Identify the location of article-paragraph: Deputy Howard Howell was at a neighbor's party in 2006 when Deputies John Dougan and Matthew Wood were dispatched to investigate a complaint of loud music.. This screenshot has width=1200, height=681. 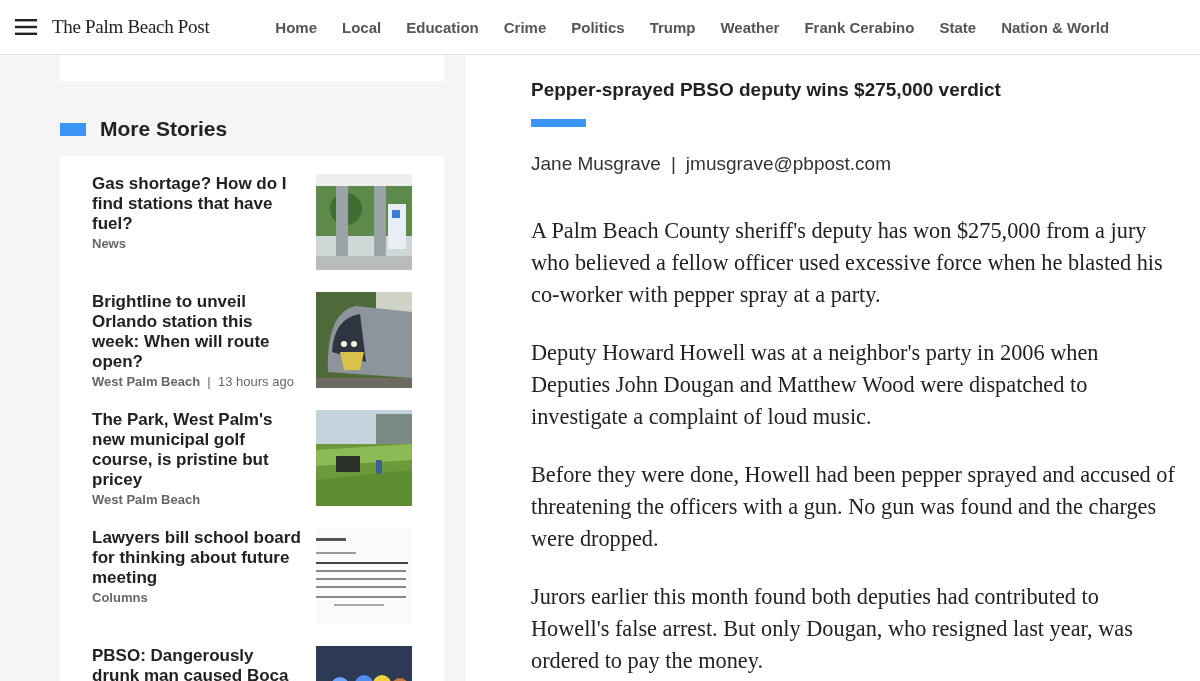
(815, 385).